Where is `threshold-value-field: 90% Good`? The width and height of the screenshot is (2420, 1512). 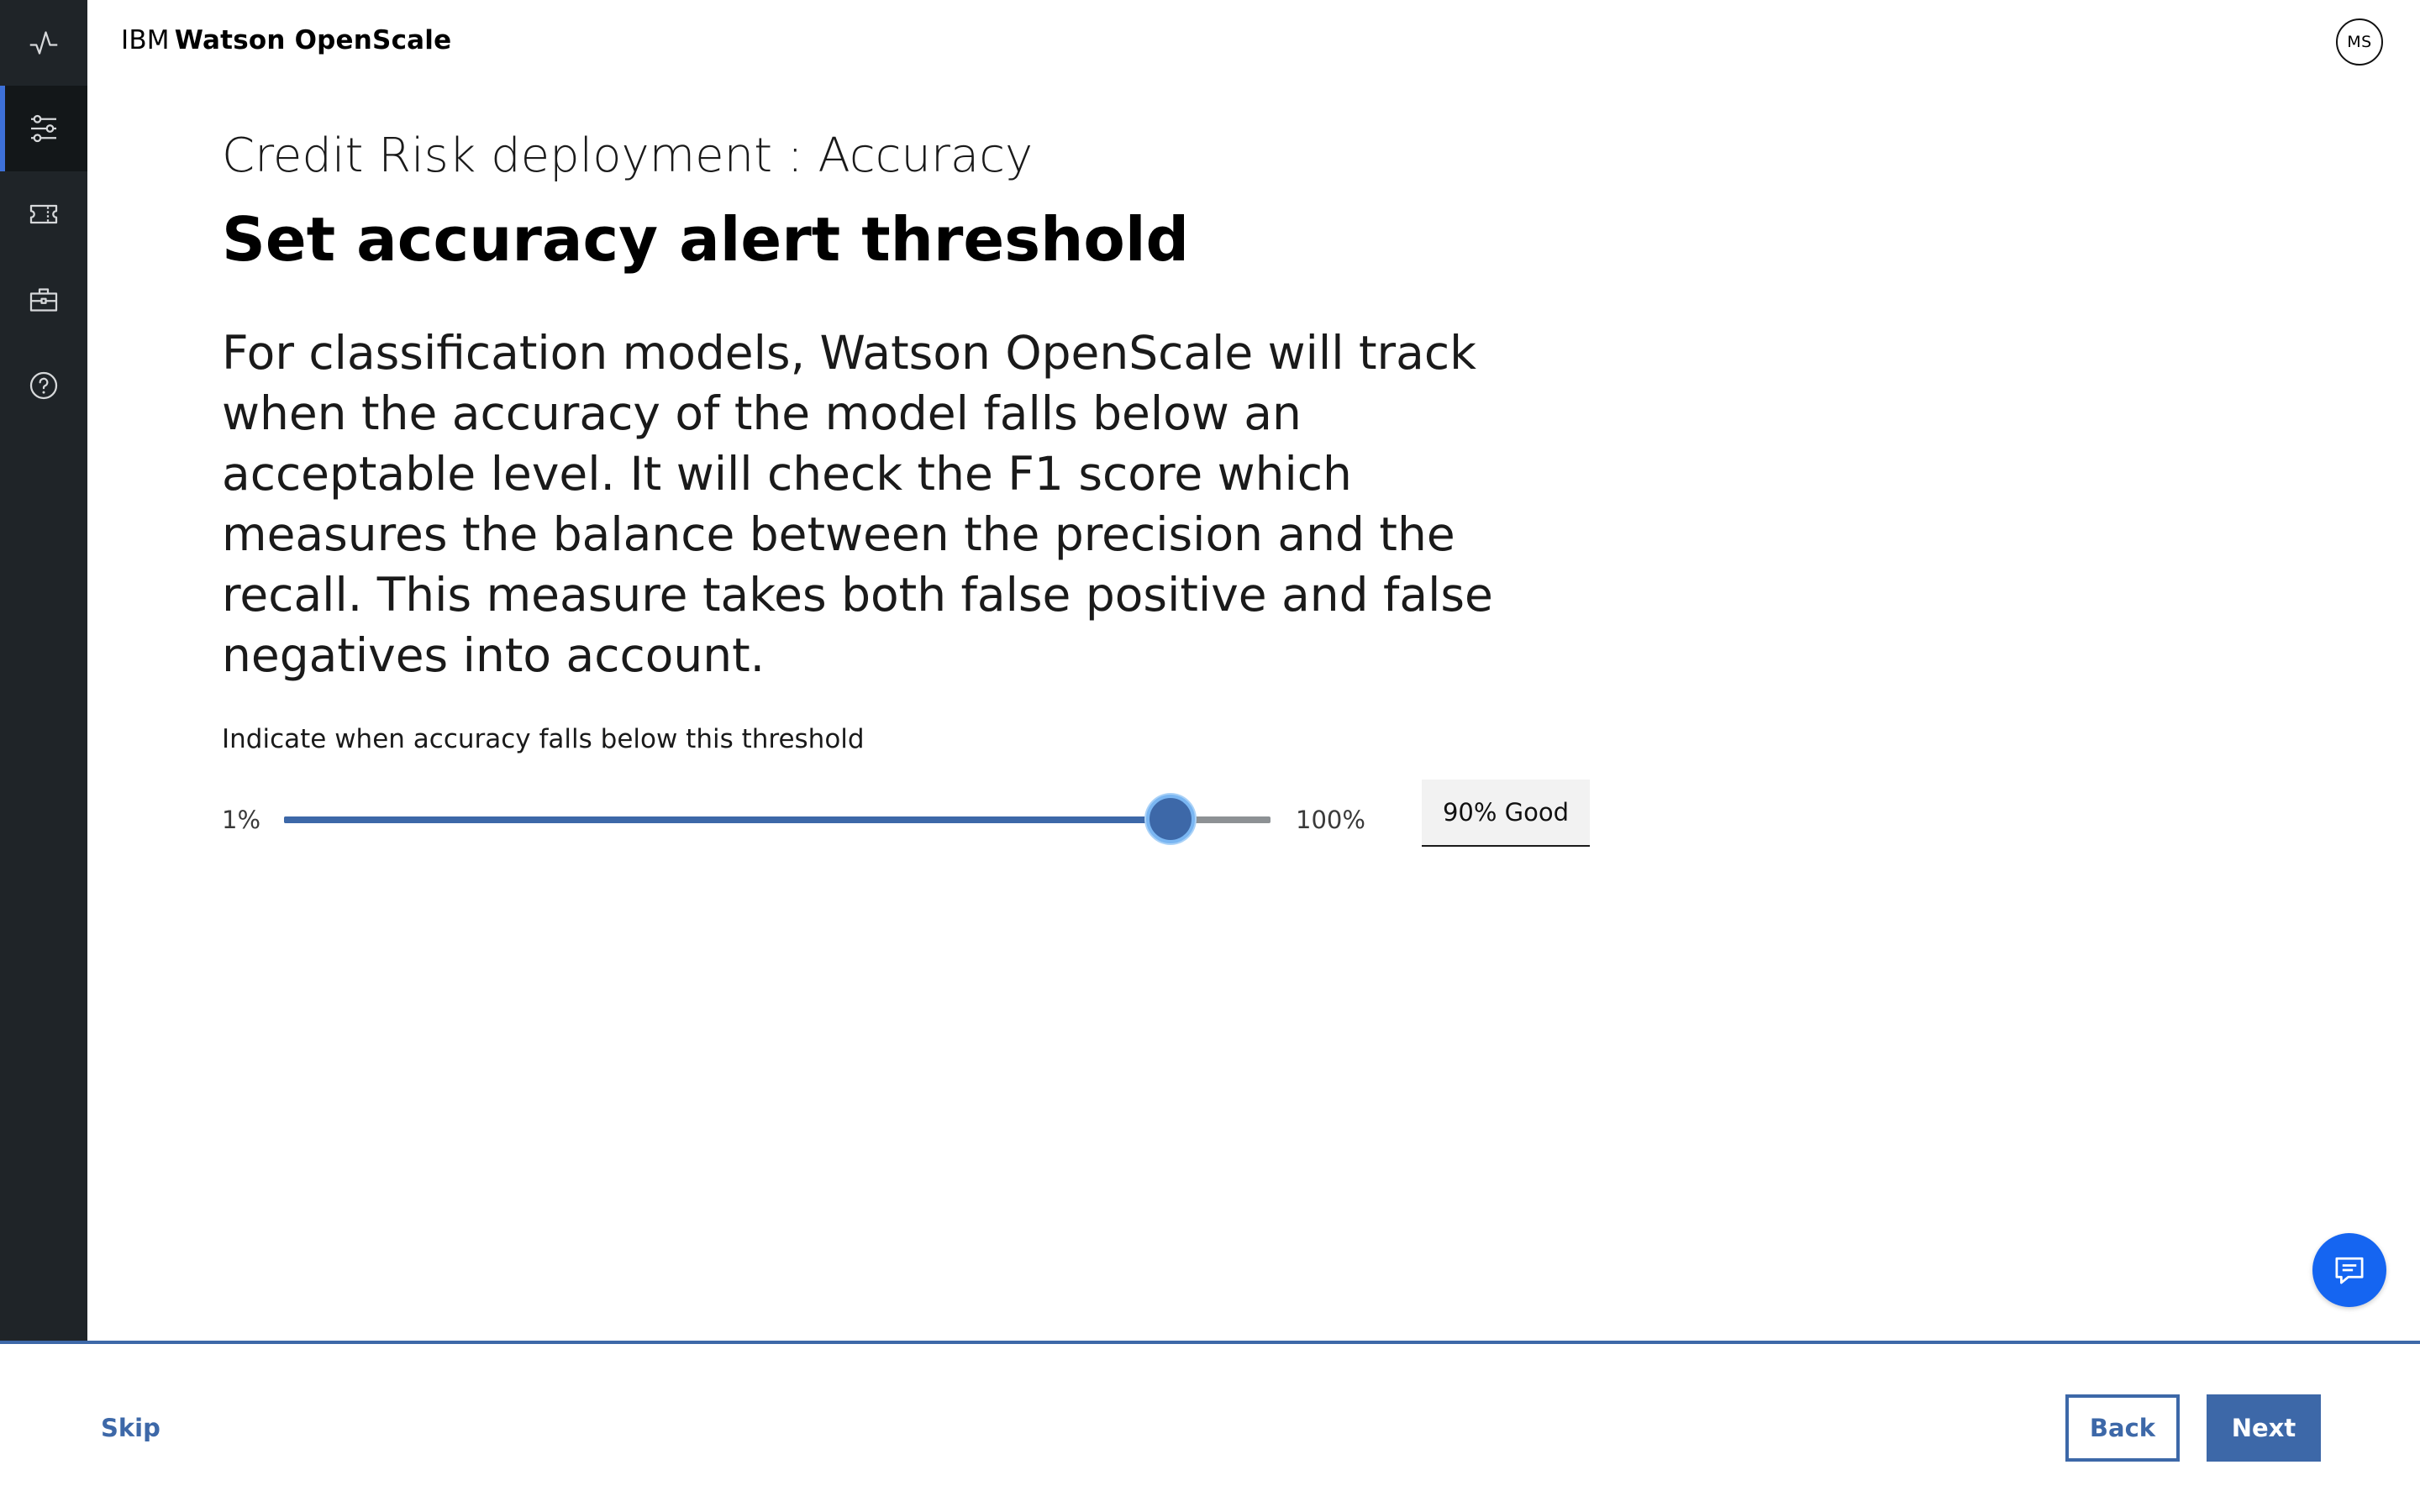 threshold-value-field: 90% Good is located at coordinates (1506, 813).